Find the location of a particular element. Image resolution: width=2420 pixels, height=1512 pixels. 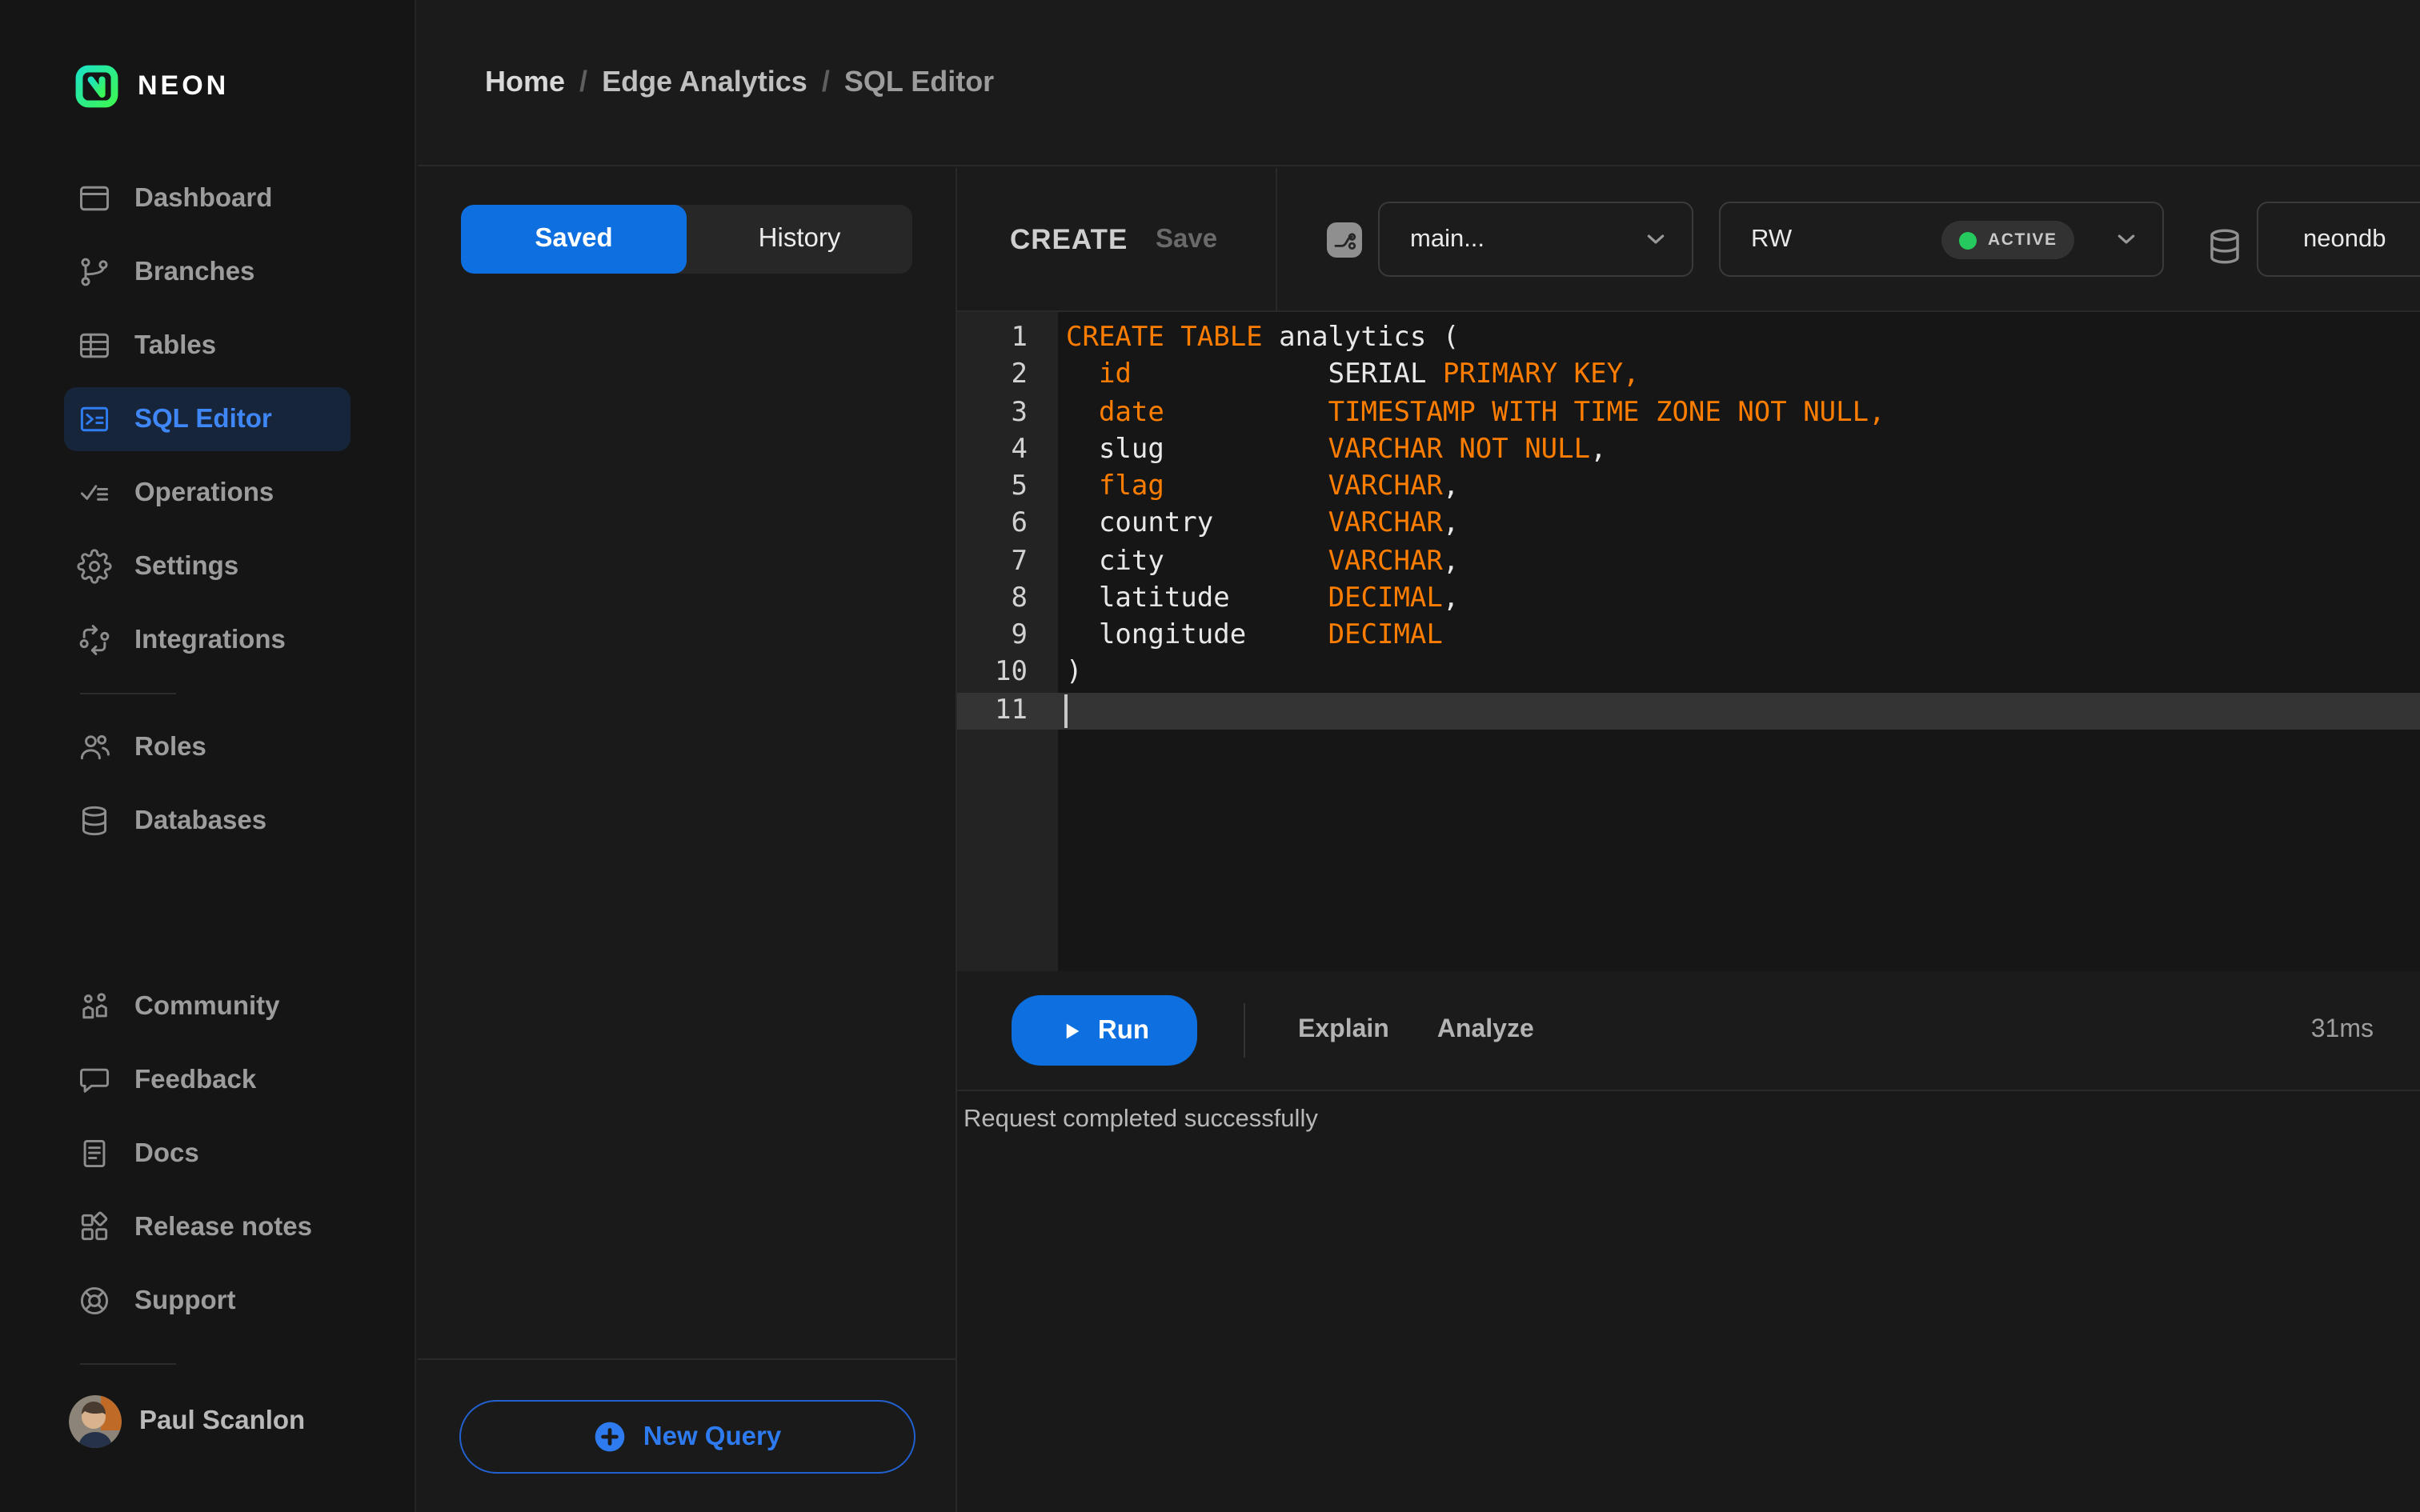

sidebar-item-support: Support is located at coordinates (207, 1301).